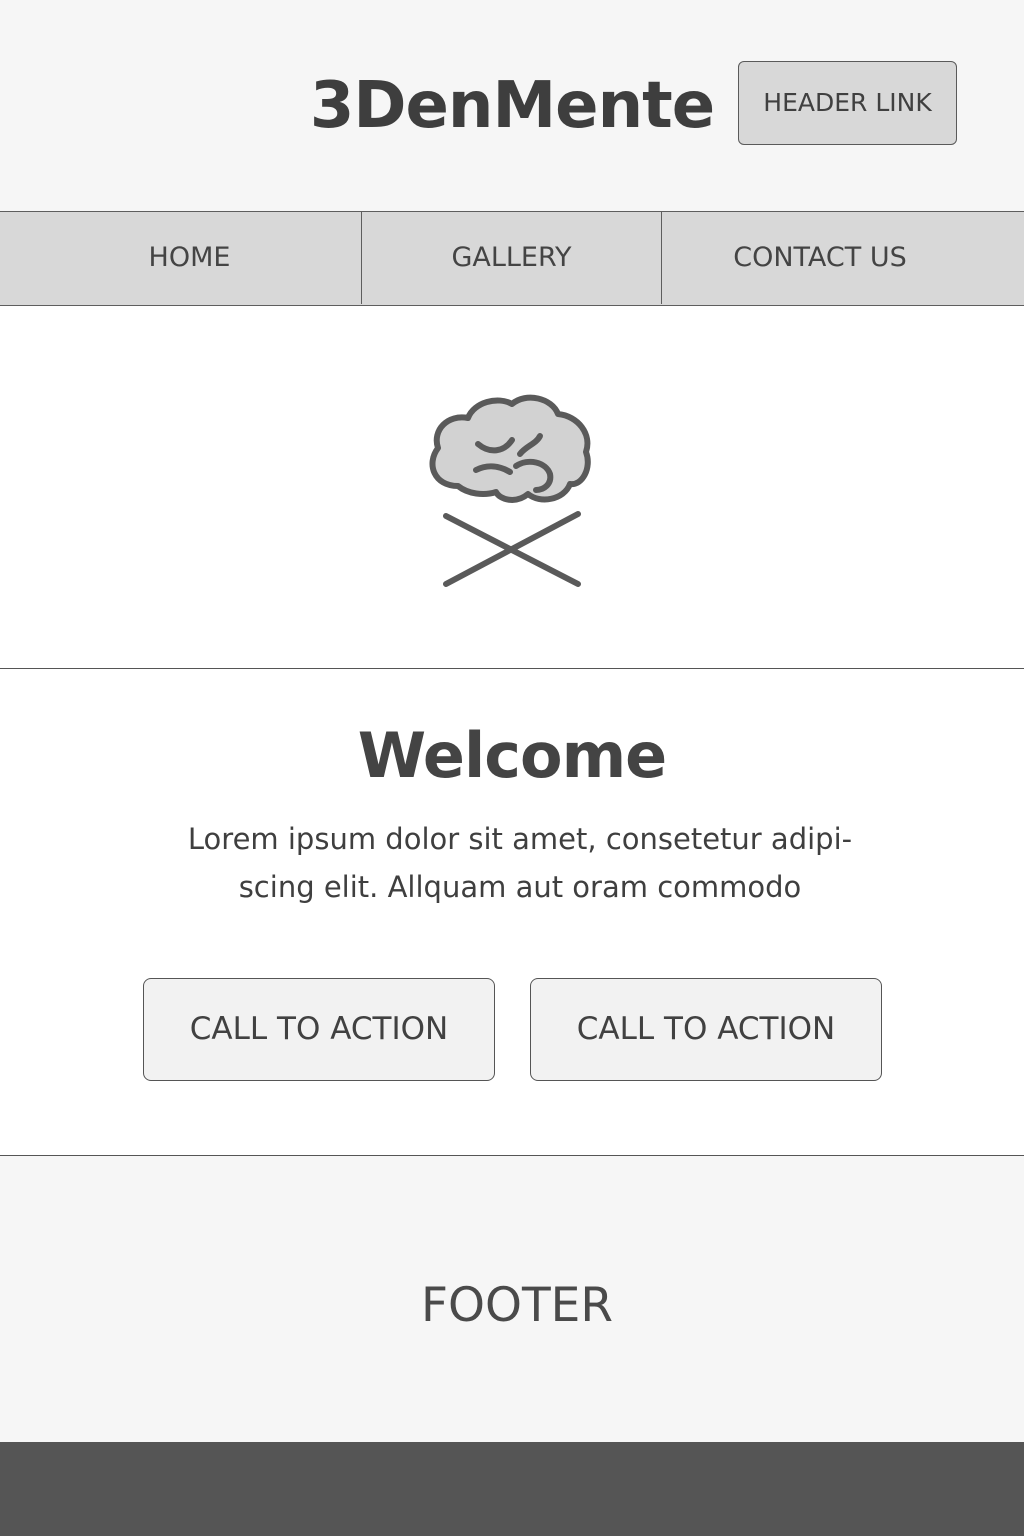 This screenshot has width=1024, height=1536. What do you see at coordinates (189, 257) in the screenshot?
I see `nav-item-home-label: HOME` at bounding box center [189, 257].